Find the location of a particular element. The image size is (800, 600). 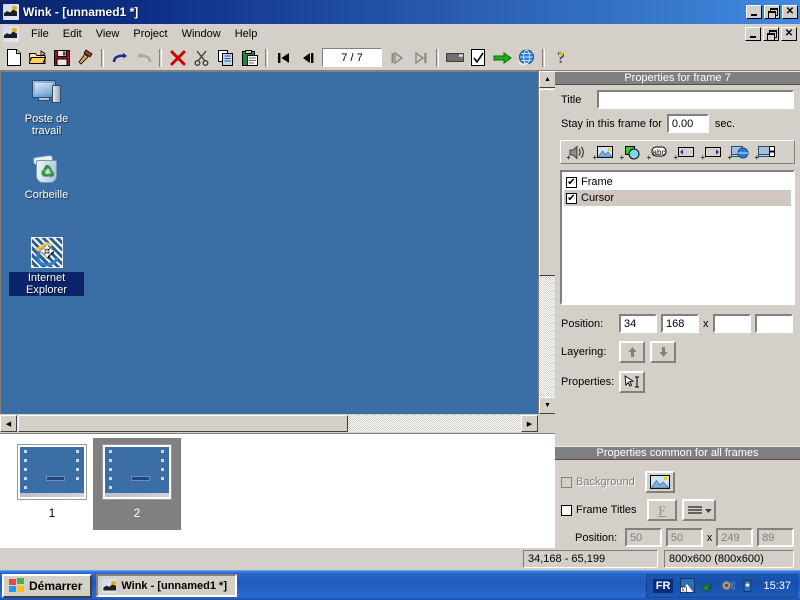

svg-text: abc is located at coordinates (659, 152).